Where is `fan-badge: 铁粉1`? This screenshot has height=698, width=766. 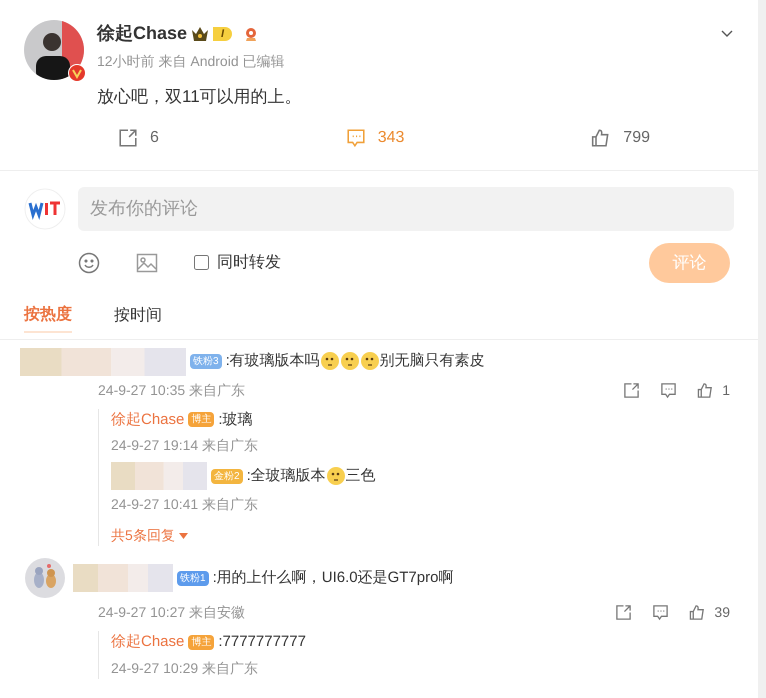
fan-badge: 铁粉1 is located at coordinates (193, 578).